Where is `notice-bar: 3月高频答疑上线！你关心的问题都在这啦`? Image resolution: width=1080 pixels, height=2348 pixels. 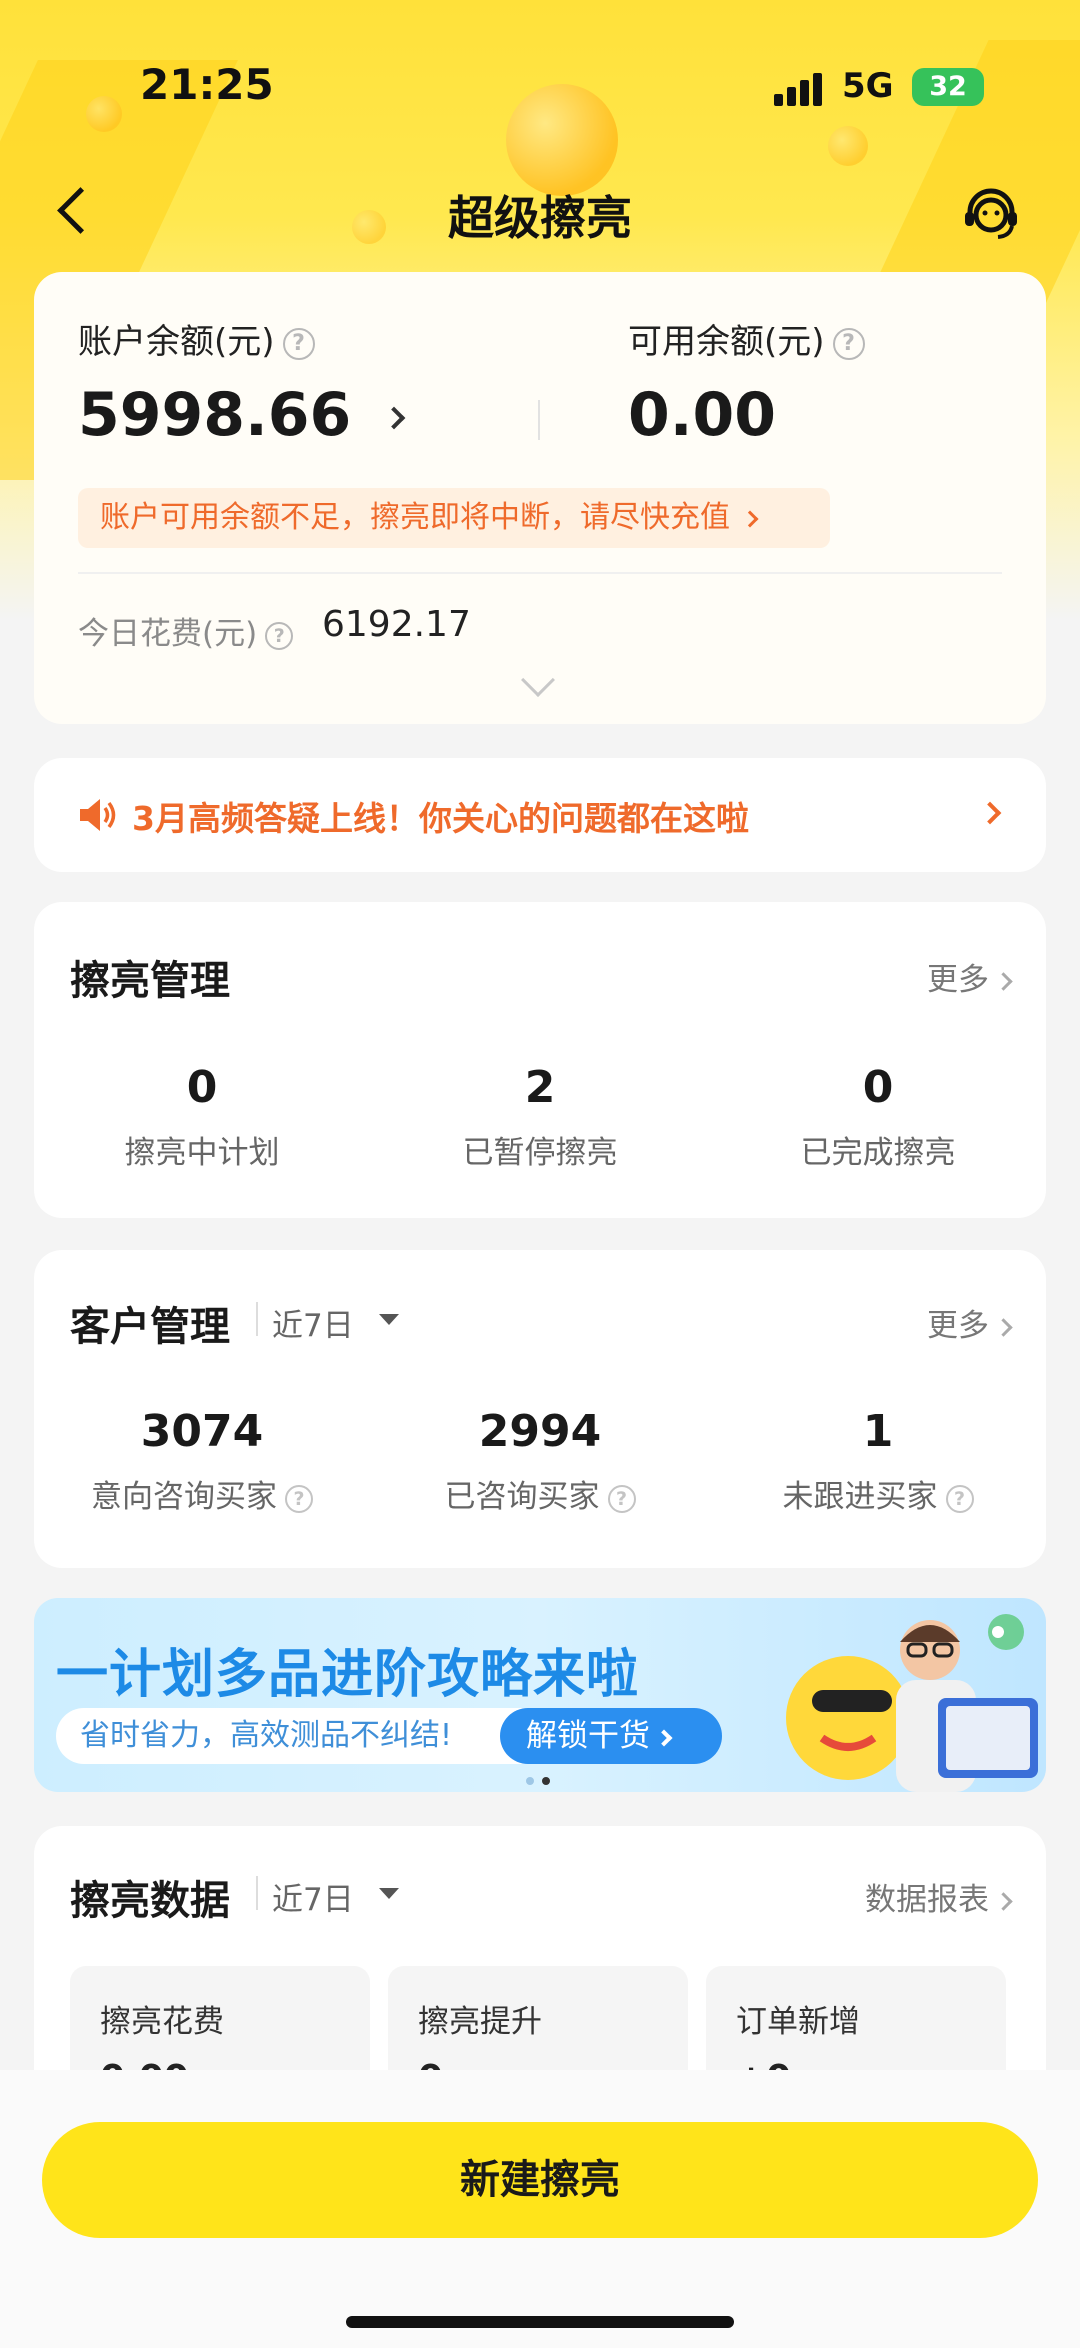 notice-bar: 3月高频答疑上线！你关心的问题都在这啦 is located at coordinates (540, 815).